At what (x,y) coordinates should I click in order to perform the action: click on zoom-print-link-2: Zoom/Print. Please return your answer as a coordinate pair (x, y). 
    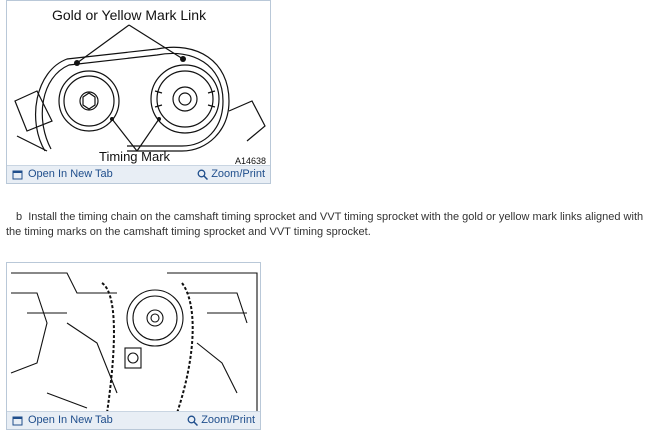
    Looking at the image, I should click on (221, 420).